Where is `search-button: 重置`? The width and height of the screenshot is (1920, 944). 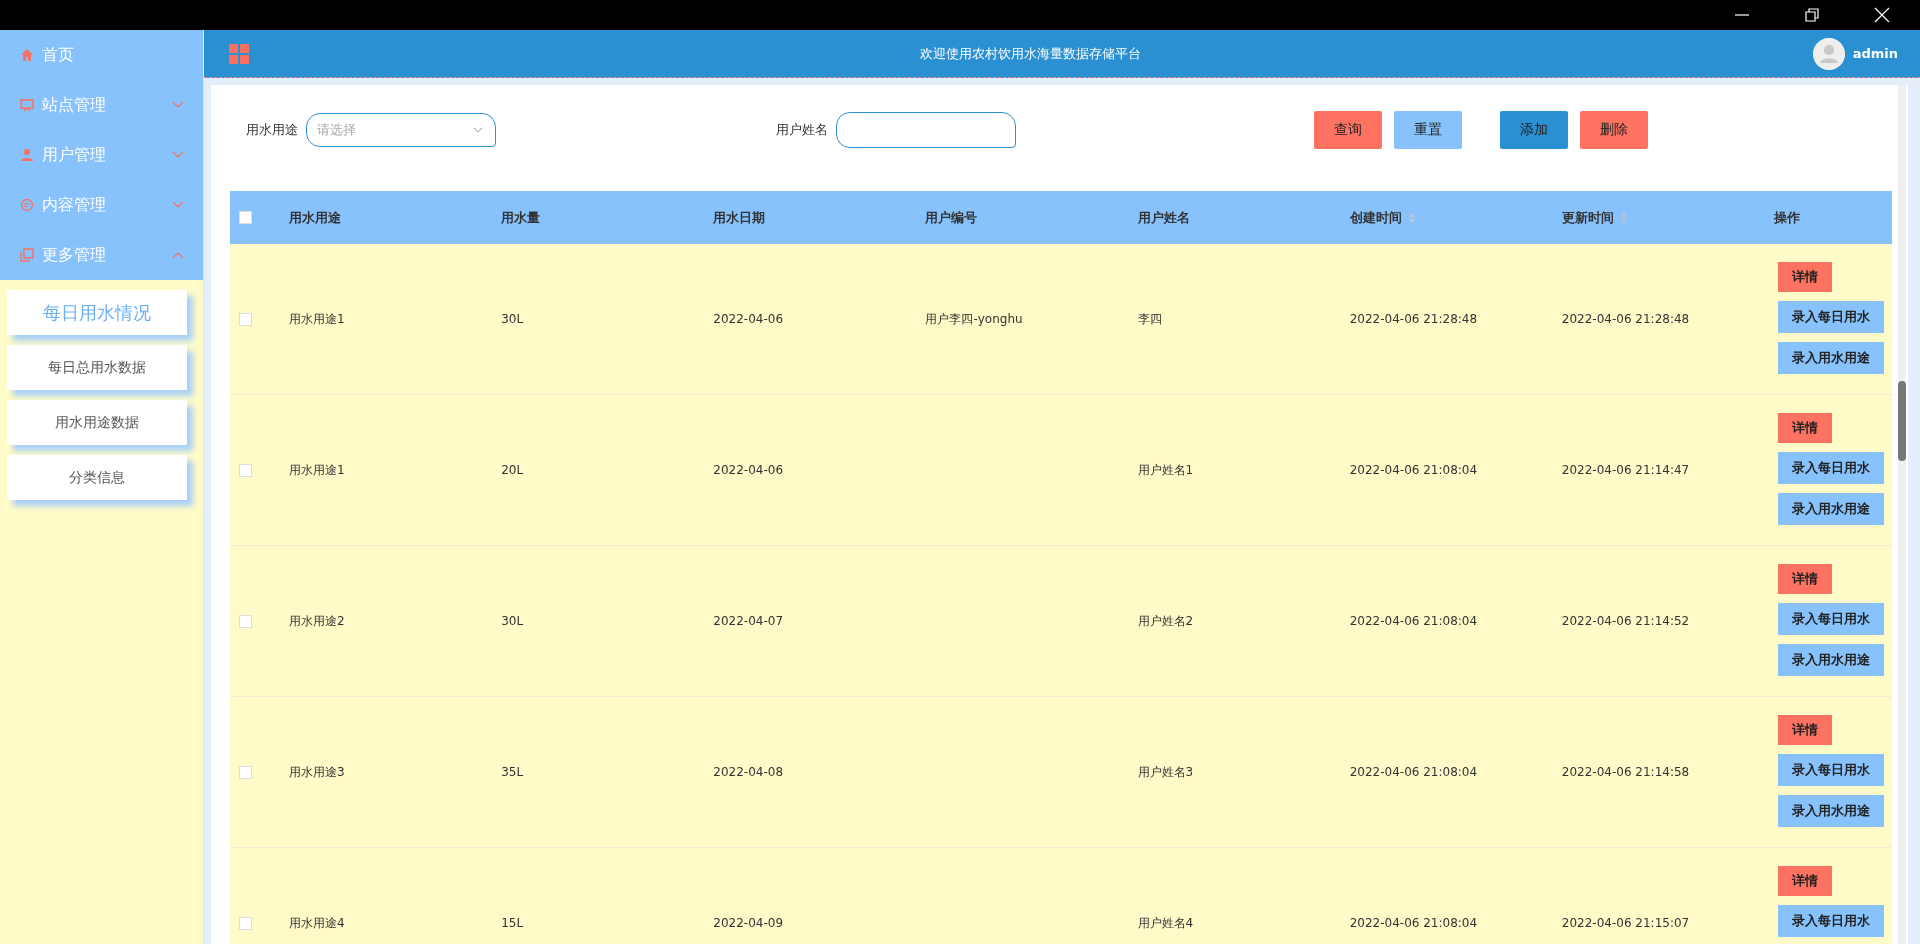 search-button: 重置 is located at coordinates (1428, 130).